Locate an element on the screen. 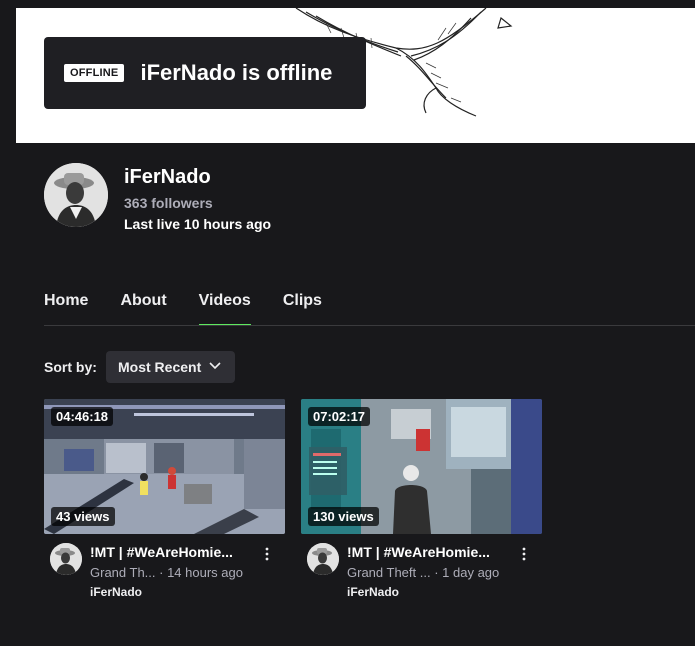 Image resolution: width=695 pixels, height=646 pixels. tabs-divider is located at coordinates (369, 325).